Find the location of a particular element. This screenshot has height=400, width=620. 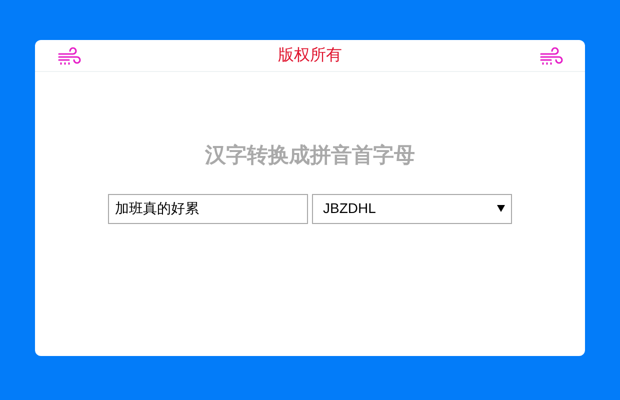

pinyin-select: JBZDHL is located at coordinates (412, 209).